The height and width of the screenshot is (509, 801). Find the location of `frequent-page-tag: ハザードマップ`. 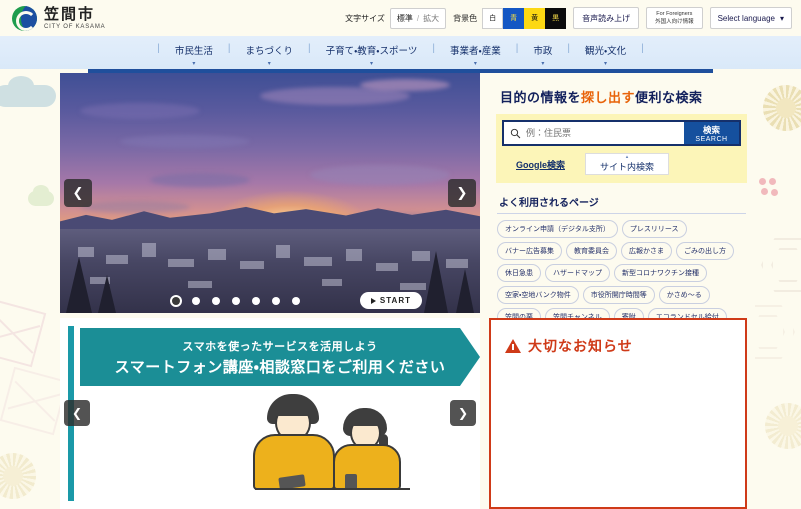

frequent-page-tag: ハザードマップ is located at coordinates (577, 273).